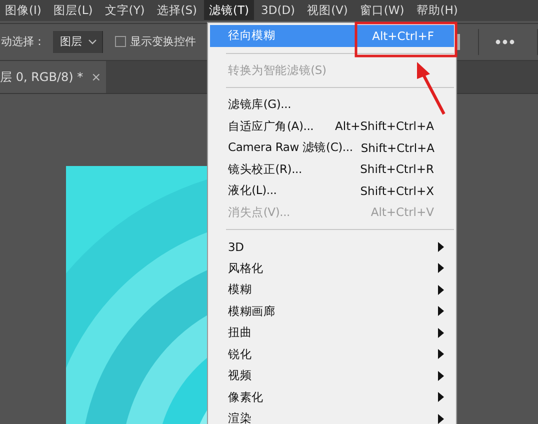 This screenshot has width=538, height=424. Describe the element at coordinates (332, 375) in the screenshot. I see `menu-item: 视频` at that location.